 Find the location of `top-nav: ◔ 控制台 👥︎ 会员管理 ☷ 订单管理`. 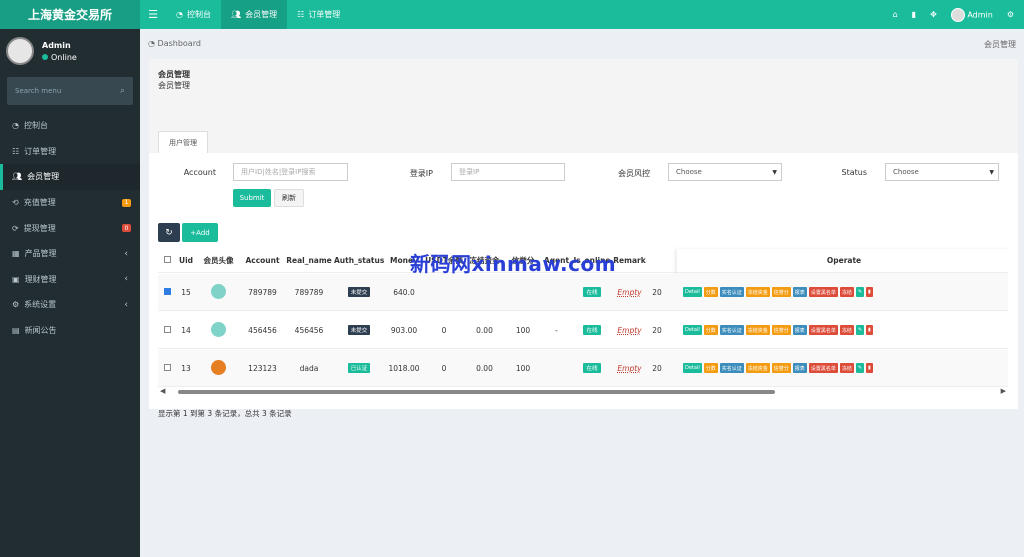

top-nav: ◔ 控制台 👥︎ 会员管理 ☷ 订单管理 is located at coordinates (258, 14).